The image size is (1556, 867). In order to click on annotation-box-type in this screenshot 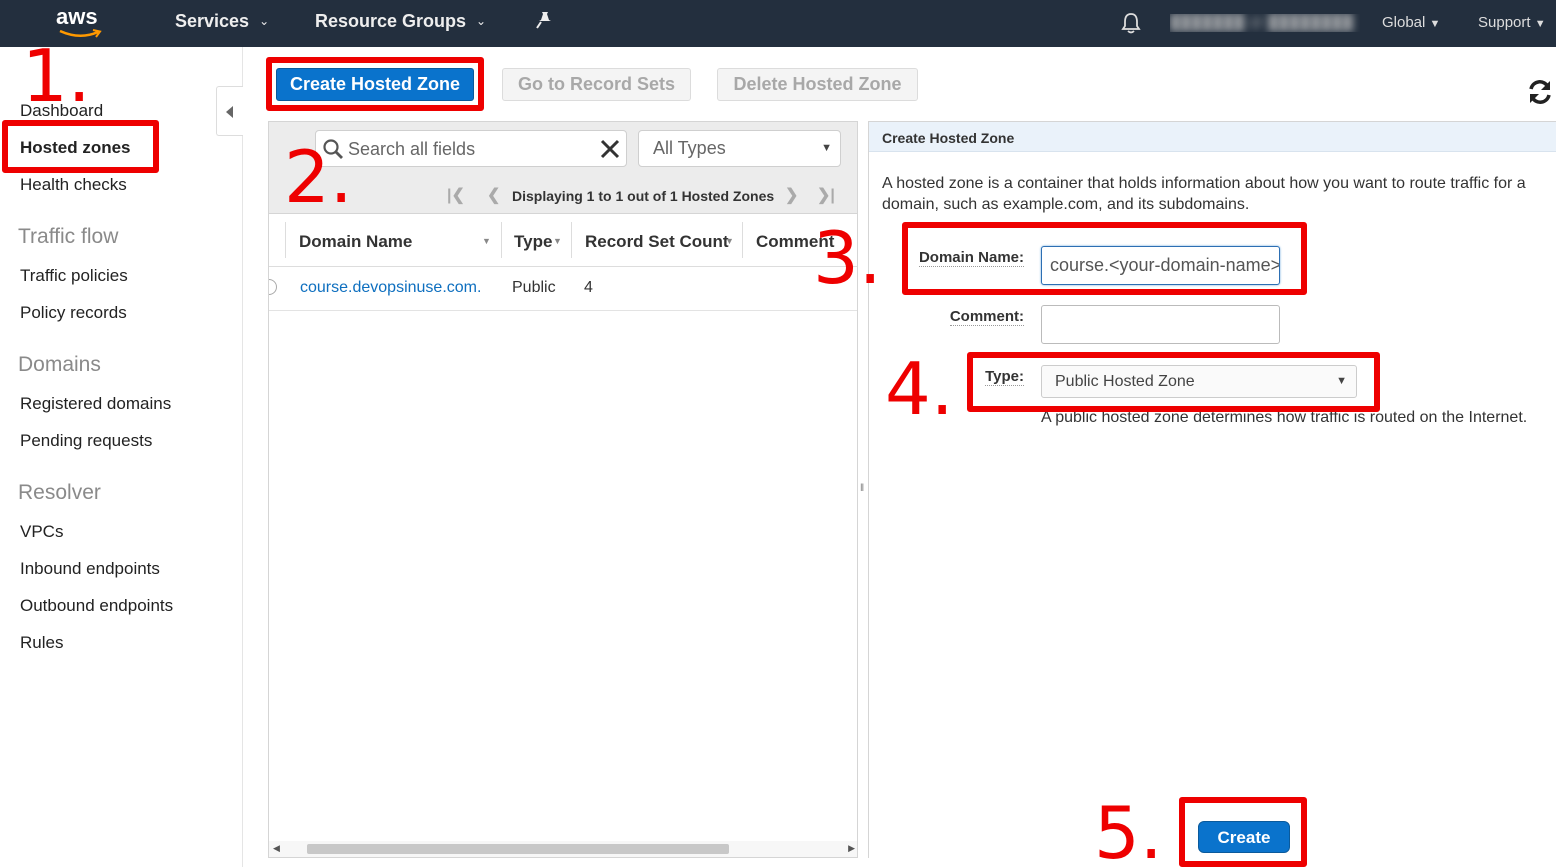, I will do `click(1173, 382)`.